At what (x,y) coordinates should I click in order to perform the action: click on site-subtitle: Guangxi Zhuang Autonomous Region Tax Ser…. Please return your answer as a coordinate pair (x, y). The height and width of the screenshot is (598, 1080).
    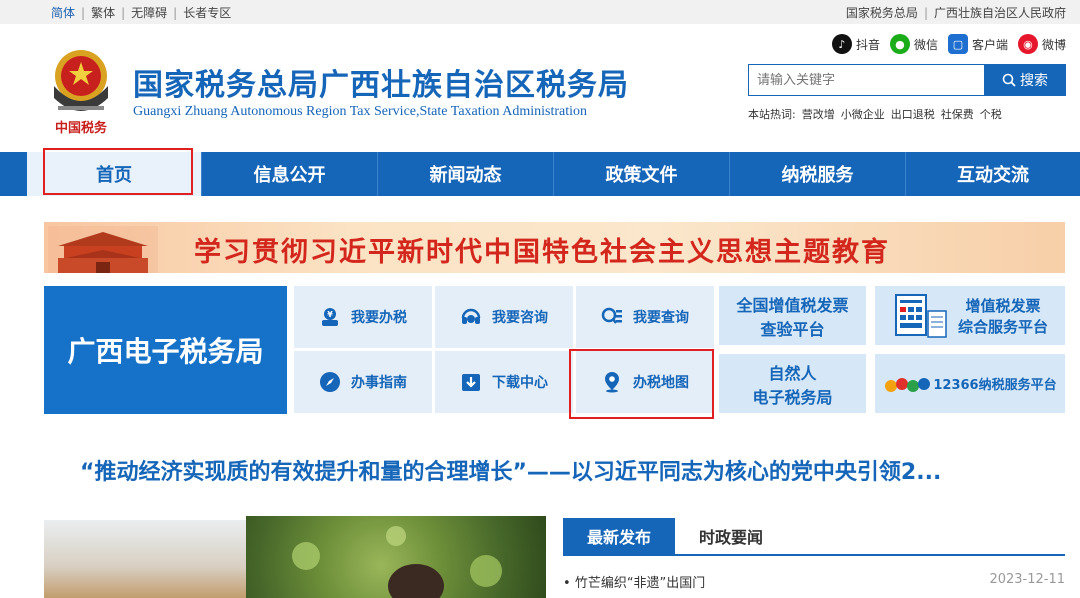
    Looking at the image, I should click on (360, 111).